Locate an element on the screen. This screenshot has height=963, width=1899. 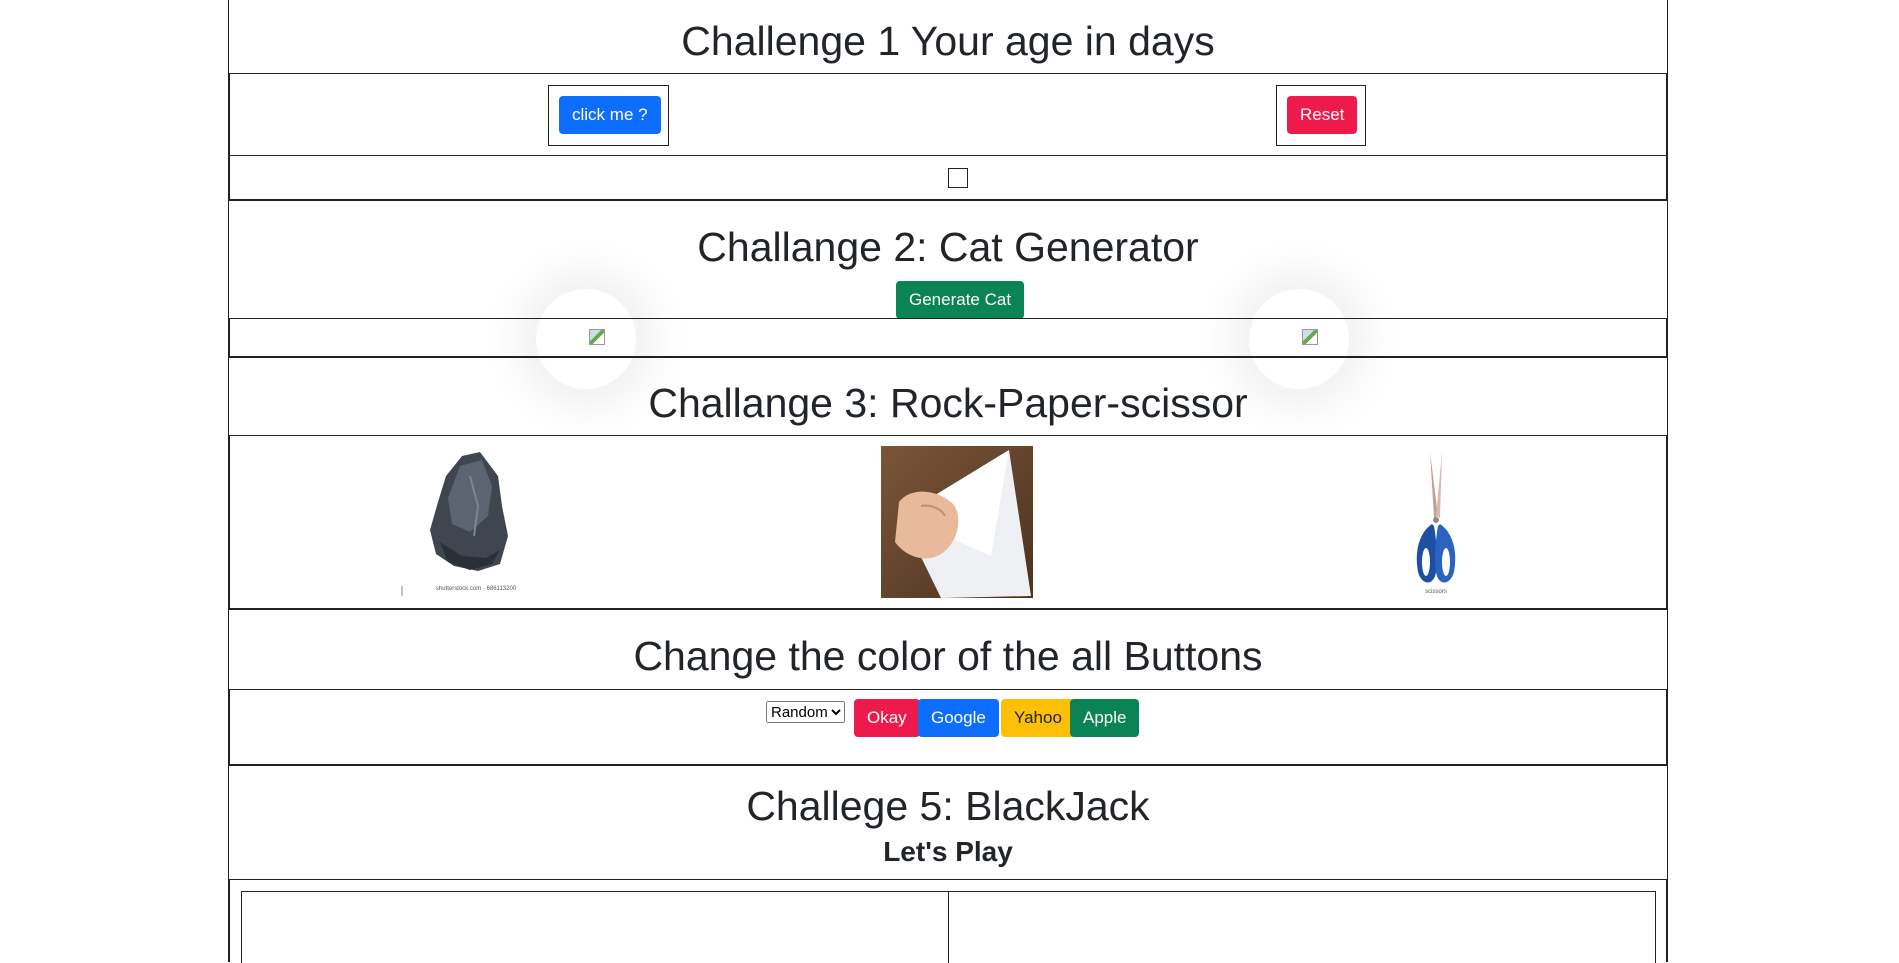
paper-icon is located at coordinates (957, 522).